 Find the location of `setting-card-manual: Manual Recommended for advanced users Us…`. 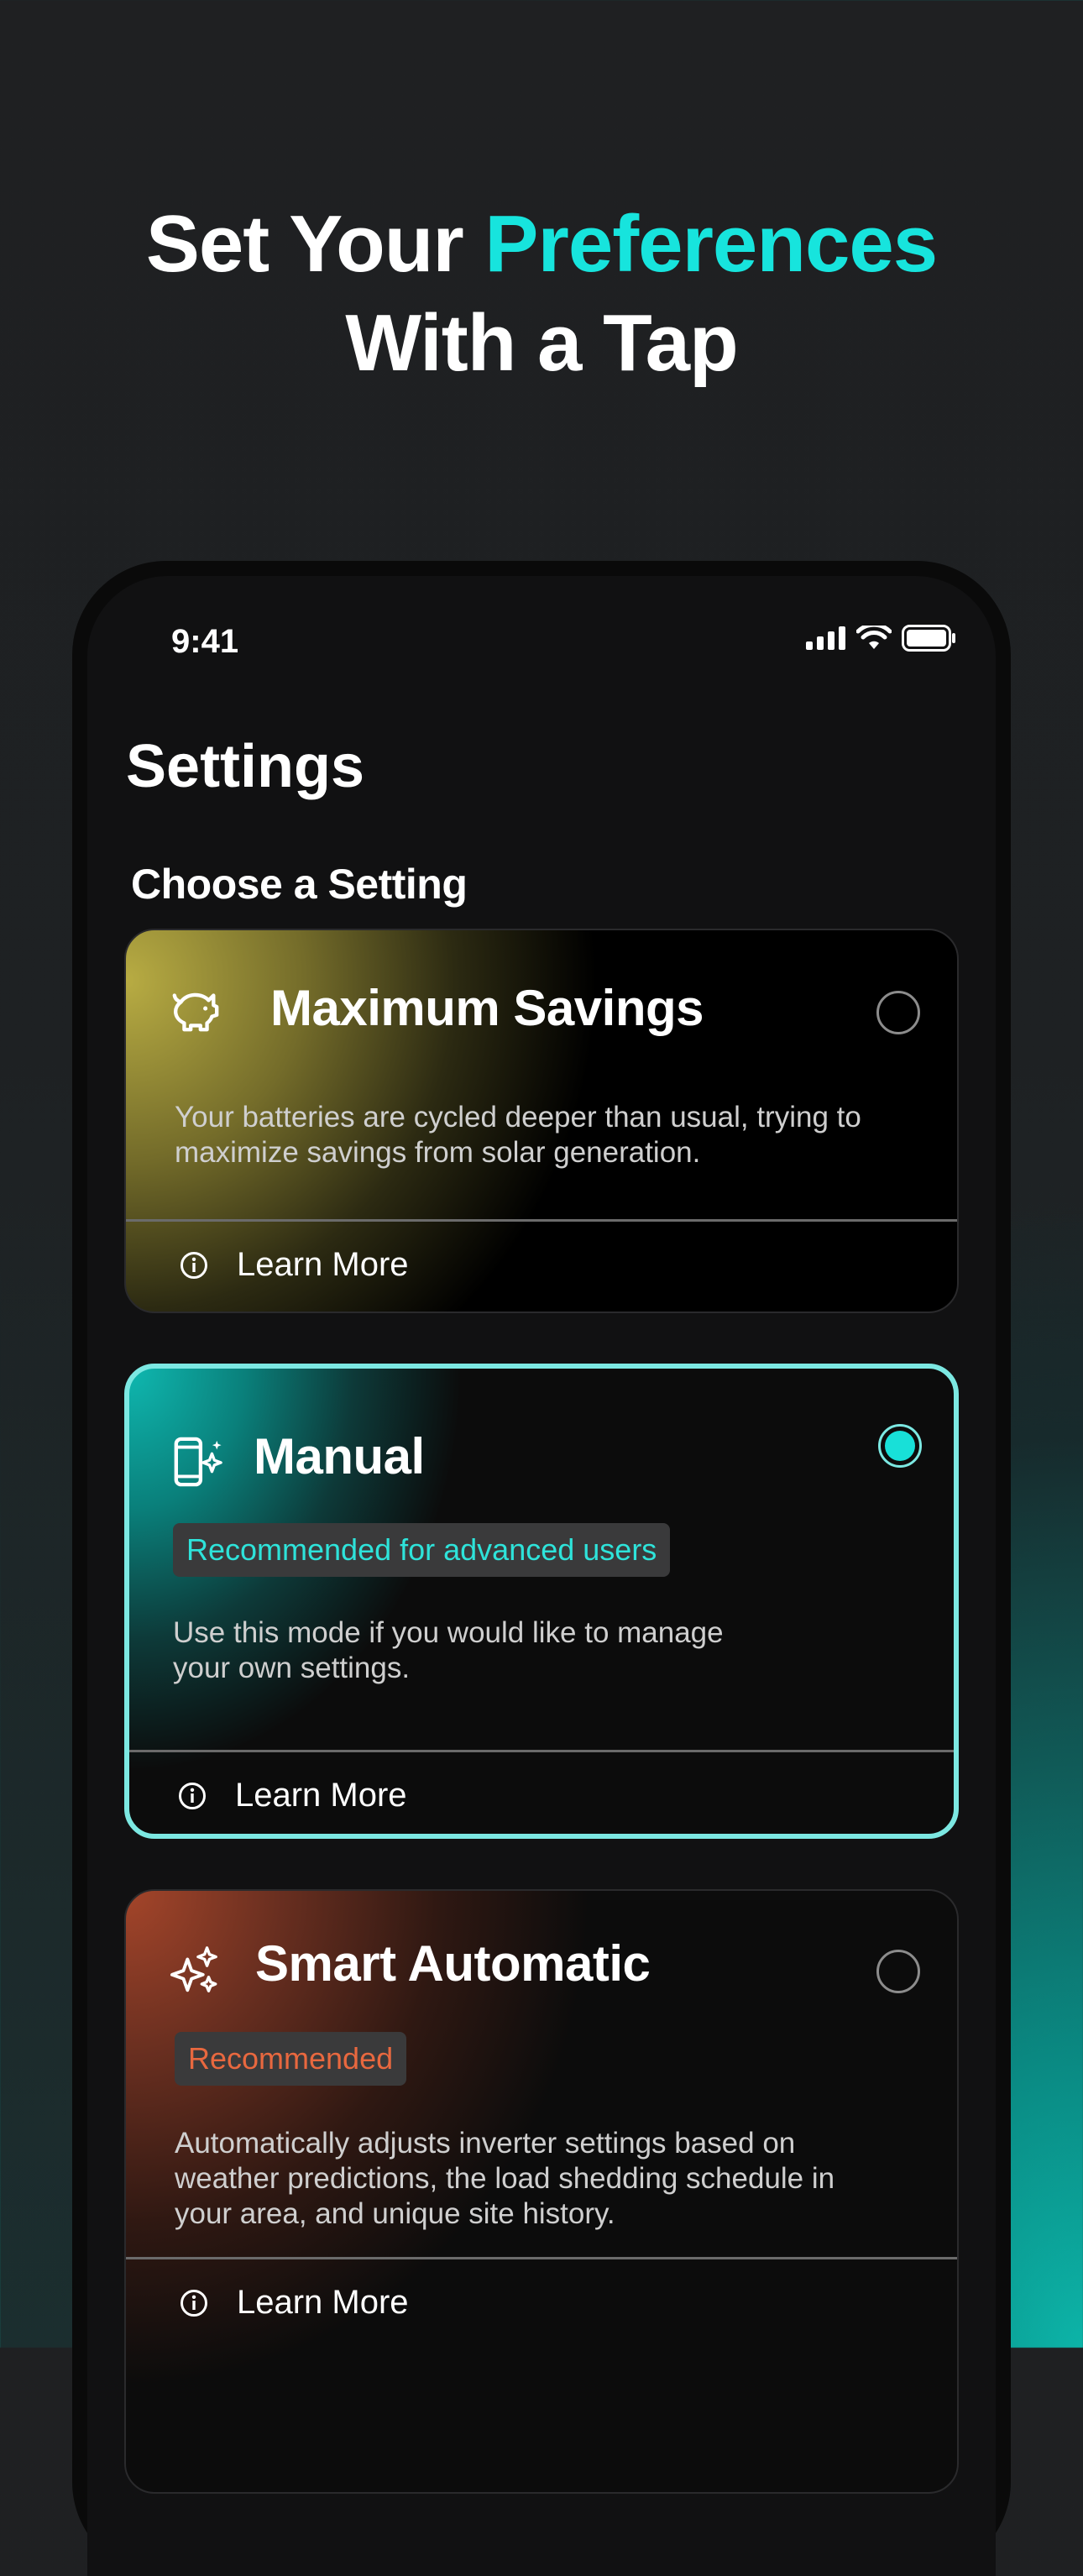

setting-card-manual: Manual Recommended for advanced users Us… is located at coordinates (541, 1601).